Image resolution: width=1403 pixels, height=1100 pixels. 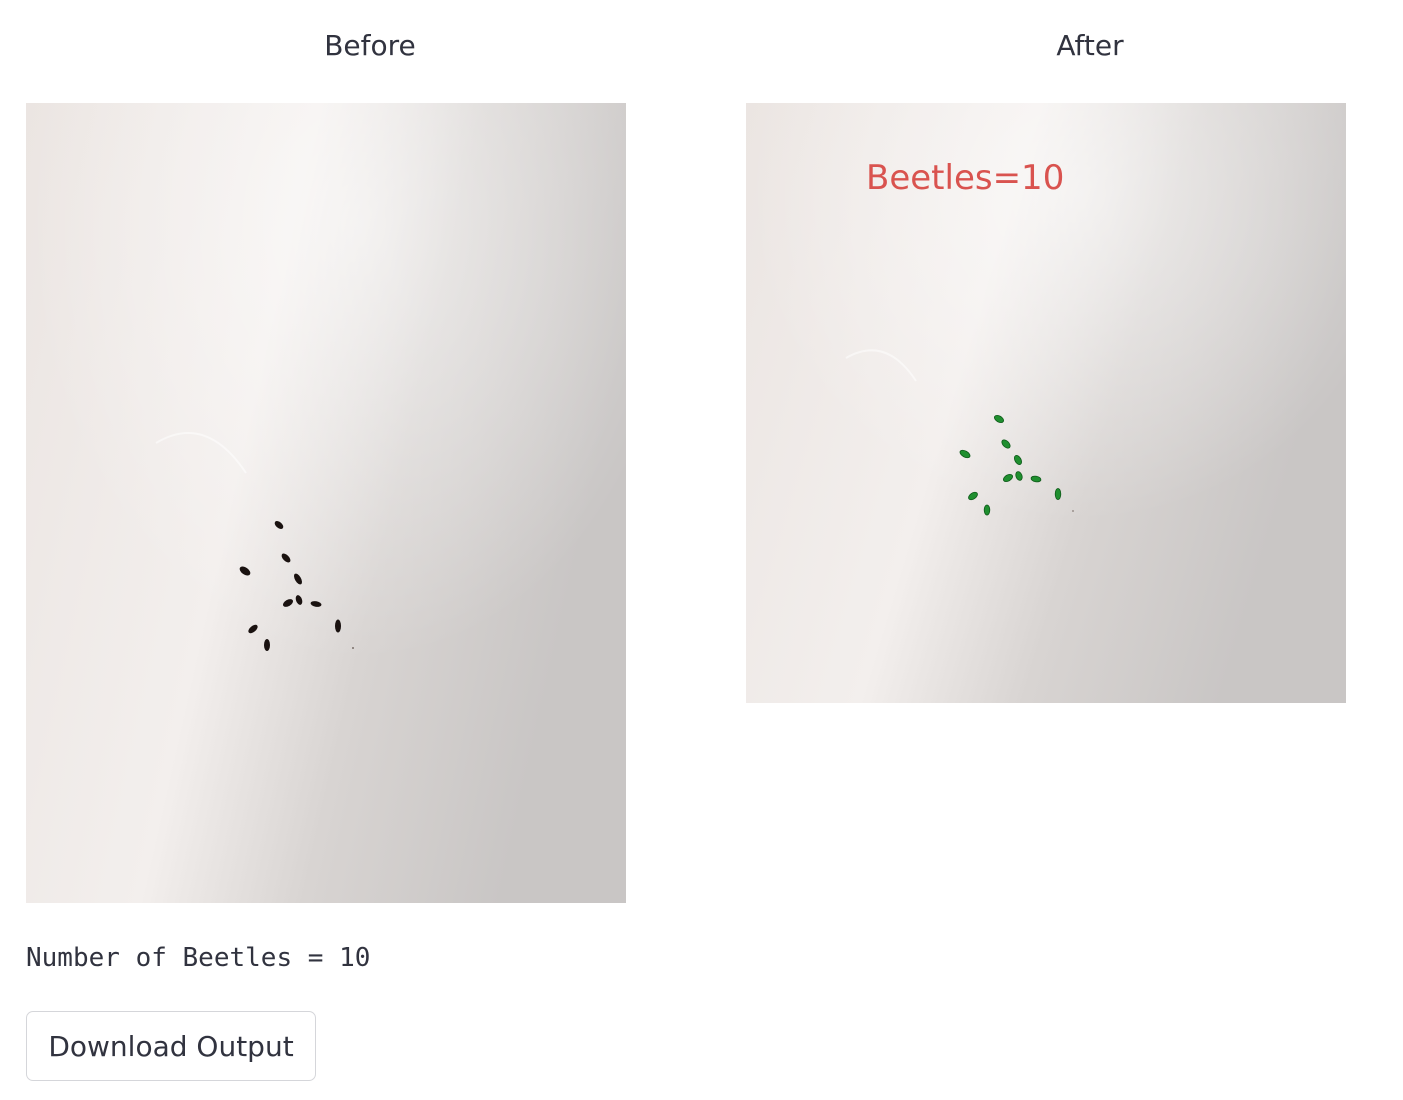 What do you see at coordinates (370, 45) in the screenshot?
I see `before-title: Before` at bounding box center [370, 45].